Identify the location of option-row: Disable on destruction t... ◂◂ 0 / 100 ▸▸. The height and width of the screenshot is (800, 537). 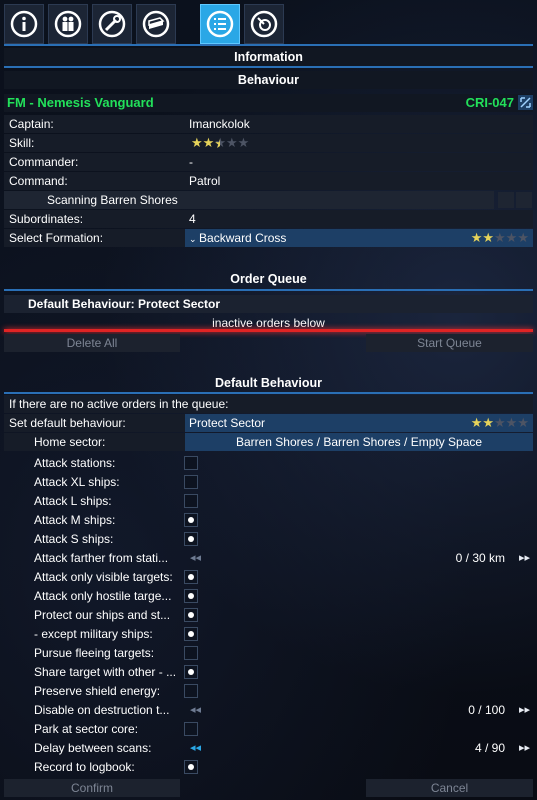
(268, 710).